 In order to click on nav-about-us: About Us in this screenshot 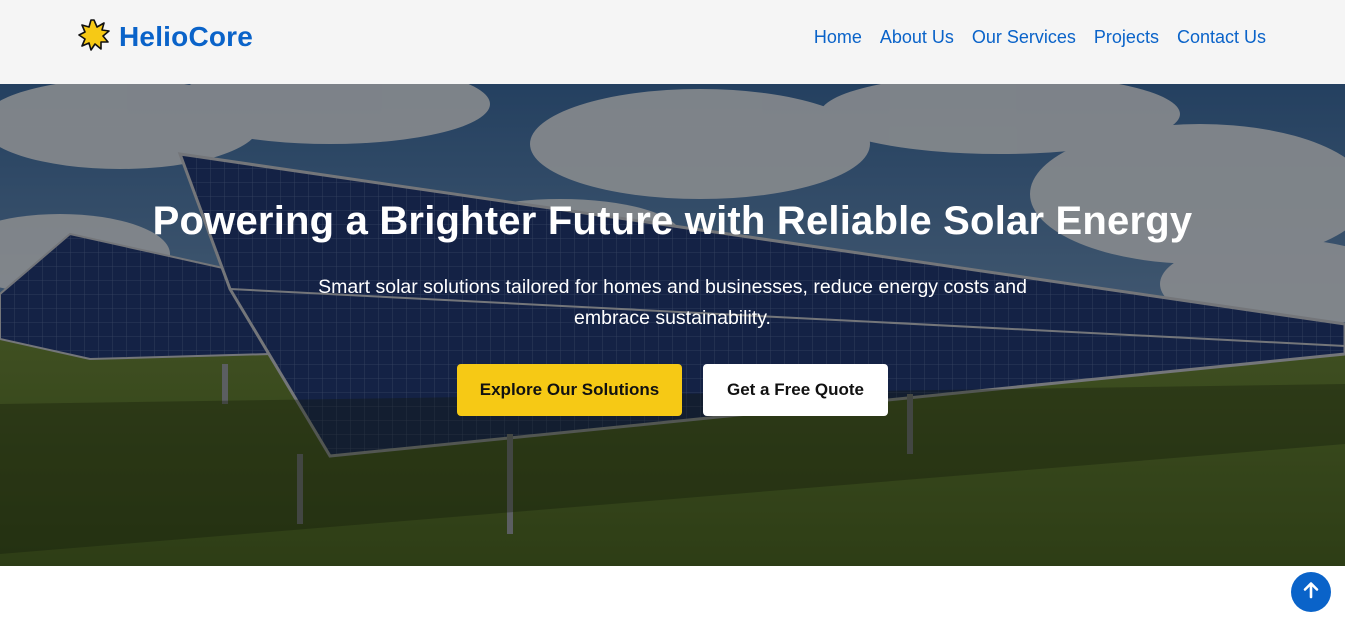, I will do `click(917, 37)`.